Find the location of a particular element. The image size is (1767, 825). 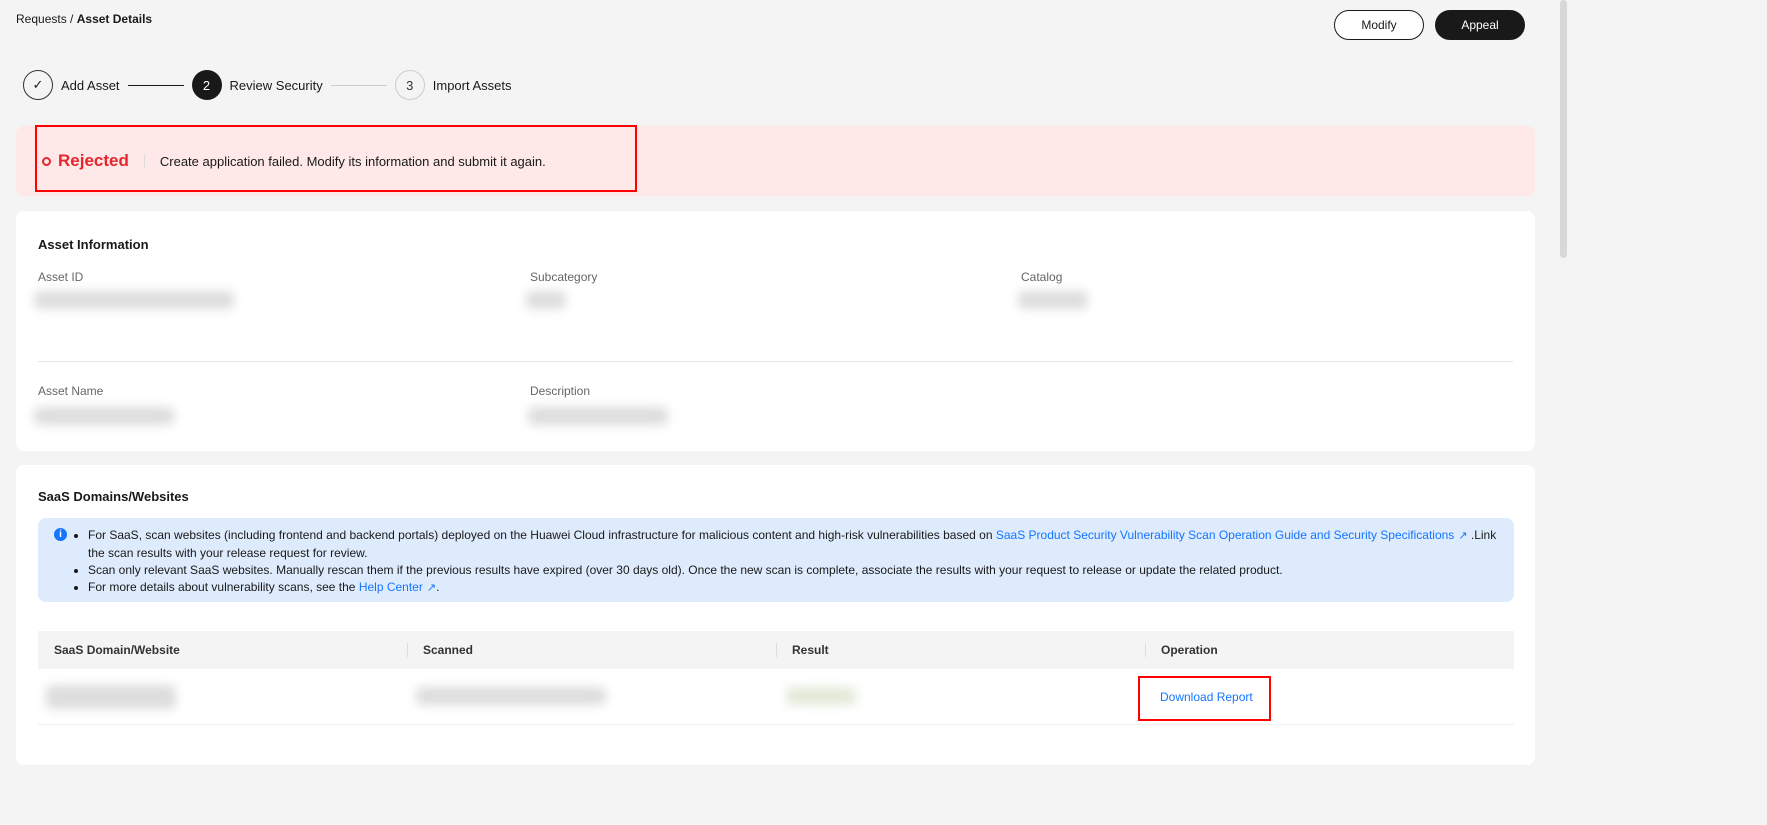

info-icon: i is located at coordinates (60, 534).